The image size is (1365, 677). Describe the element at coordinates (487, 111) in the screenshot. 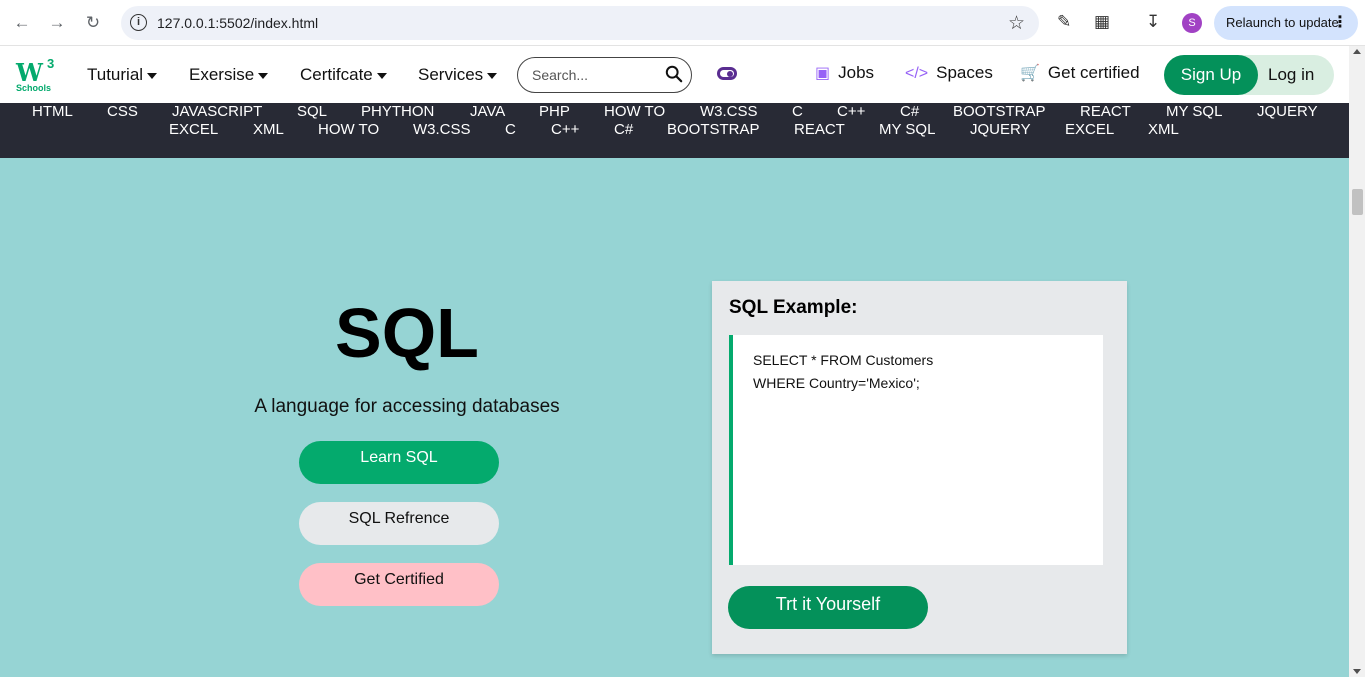

I see `topic-link: JAVA` at that location.